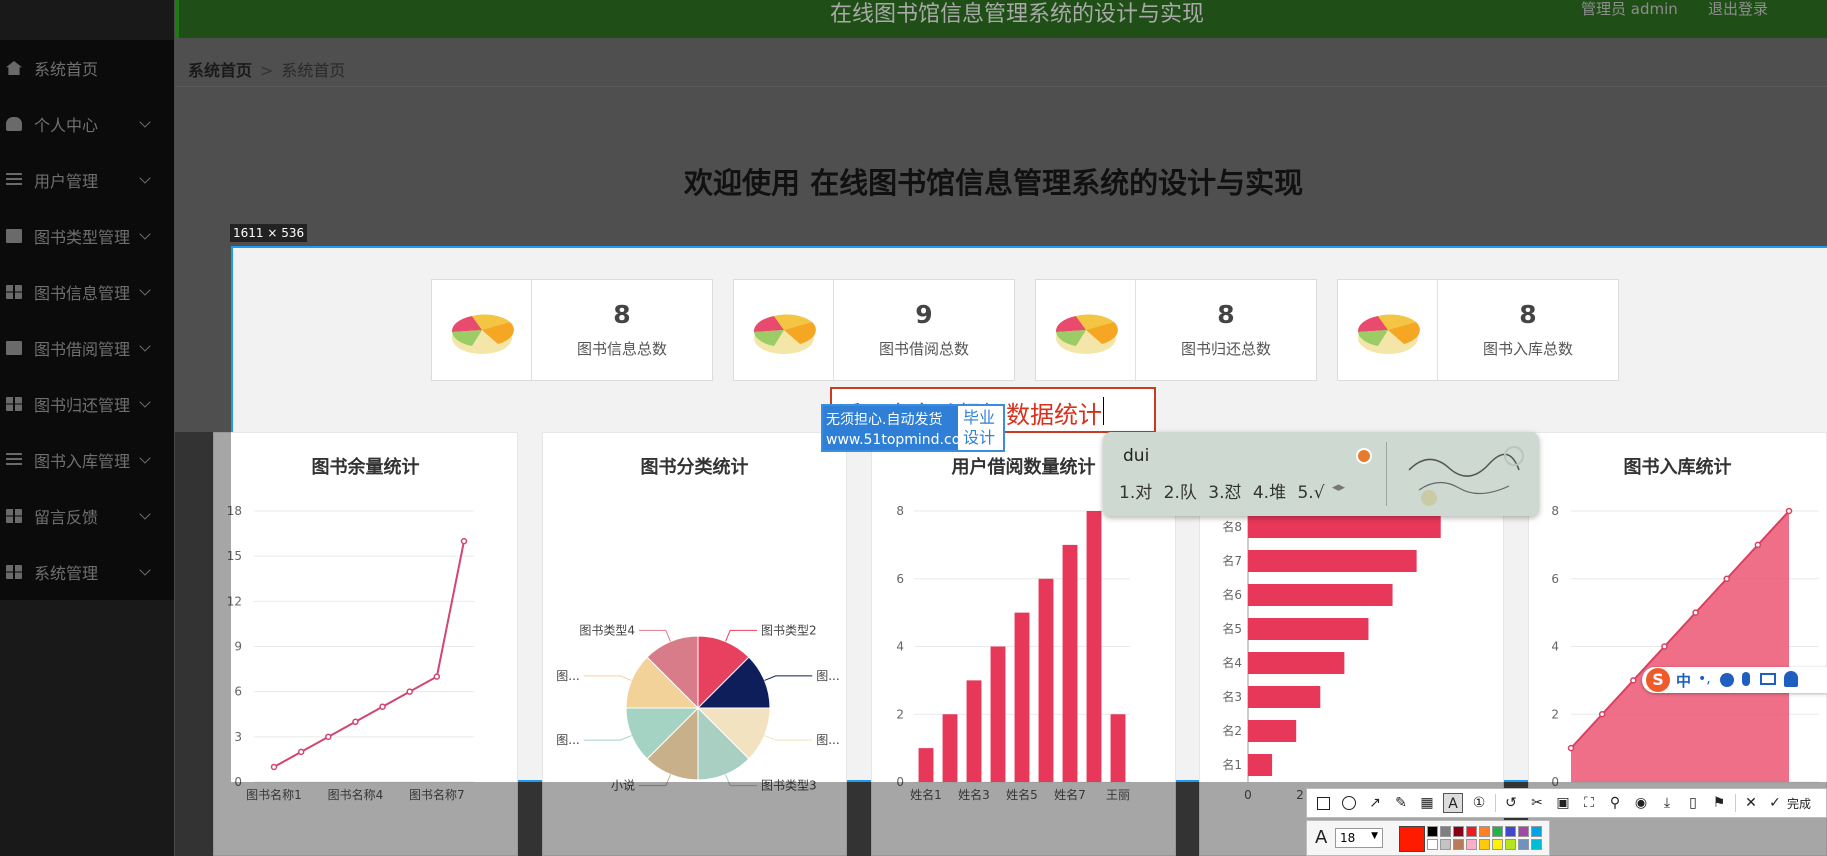 The image size is (1827, 856). What do you see at coordinates (1479, 803) in the screenshot?
I see `number-tool-icon: ①` at bounding box center [1479, 803].